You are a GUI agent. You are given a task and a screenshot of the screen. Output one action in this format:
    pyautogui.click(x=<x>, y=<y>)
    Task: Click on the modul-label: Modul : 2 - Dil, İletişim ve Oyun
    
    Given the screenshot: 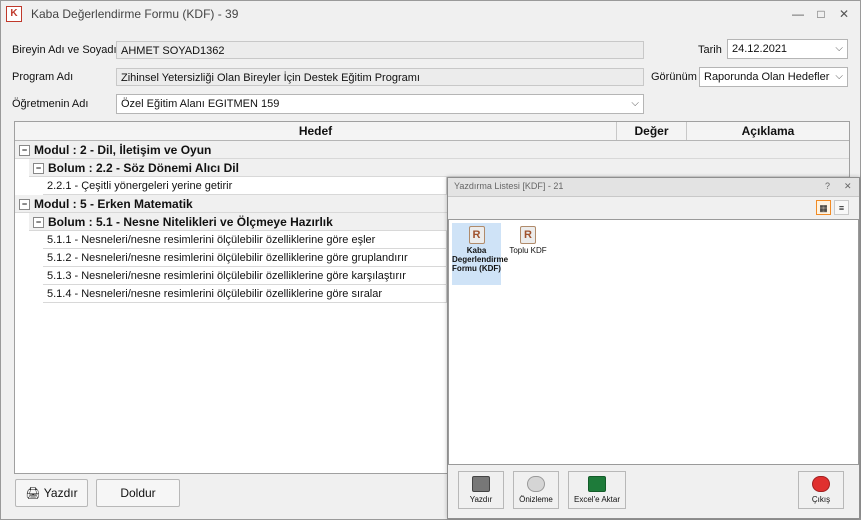 What is the action you would take?
    pyautogui.click(x=123, y=150)
    